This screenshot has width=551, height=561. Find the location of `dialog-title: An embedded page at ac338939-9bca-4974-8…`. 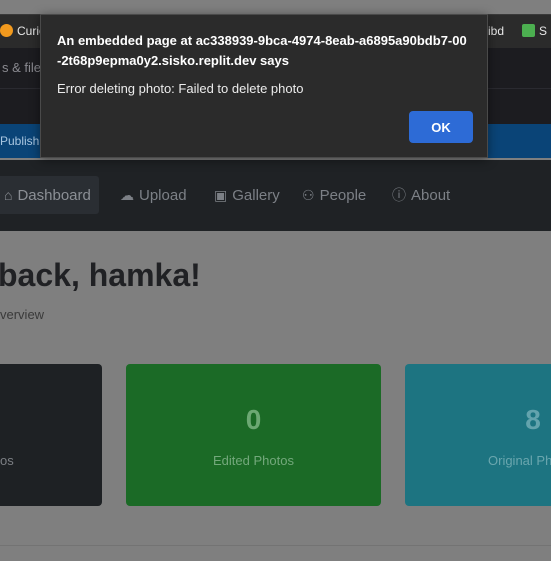

dialog-title: An embedded page at ac338939-9bca-4974-8… is located at coordinates (262, 50).